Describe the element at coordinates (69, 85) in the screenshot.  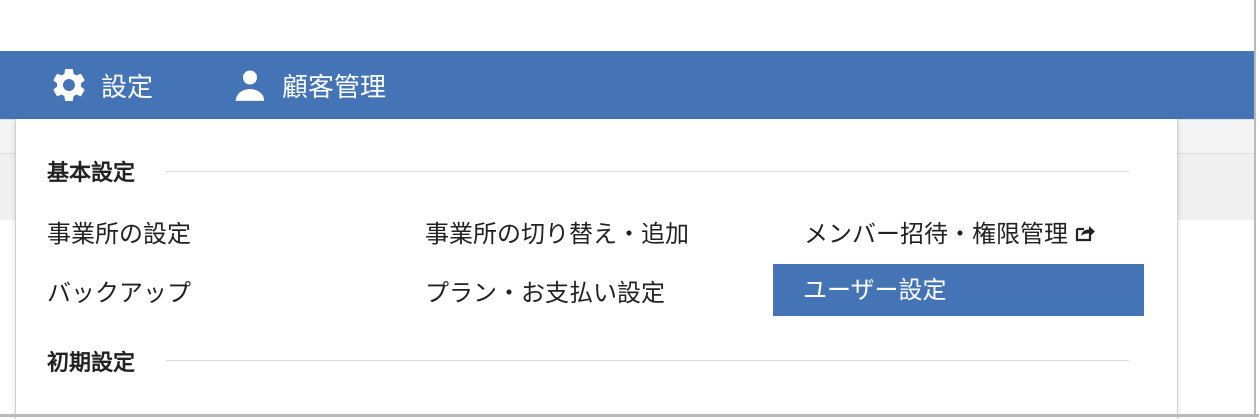
I see `gear-icon` at that location.